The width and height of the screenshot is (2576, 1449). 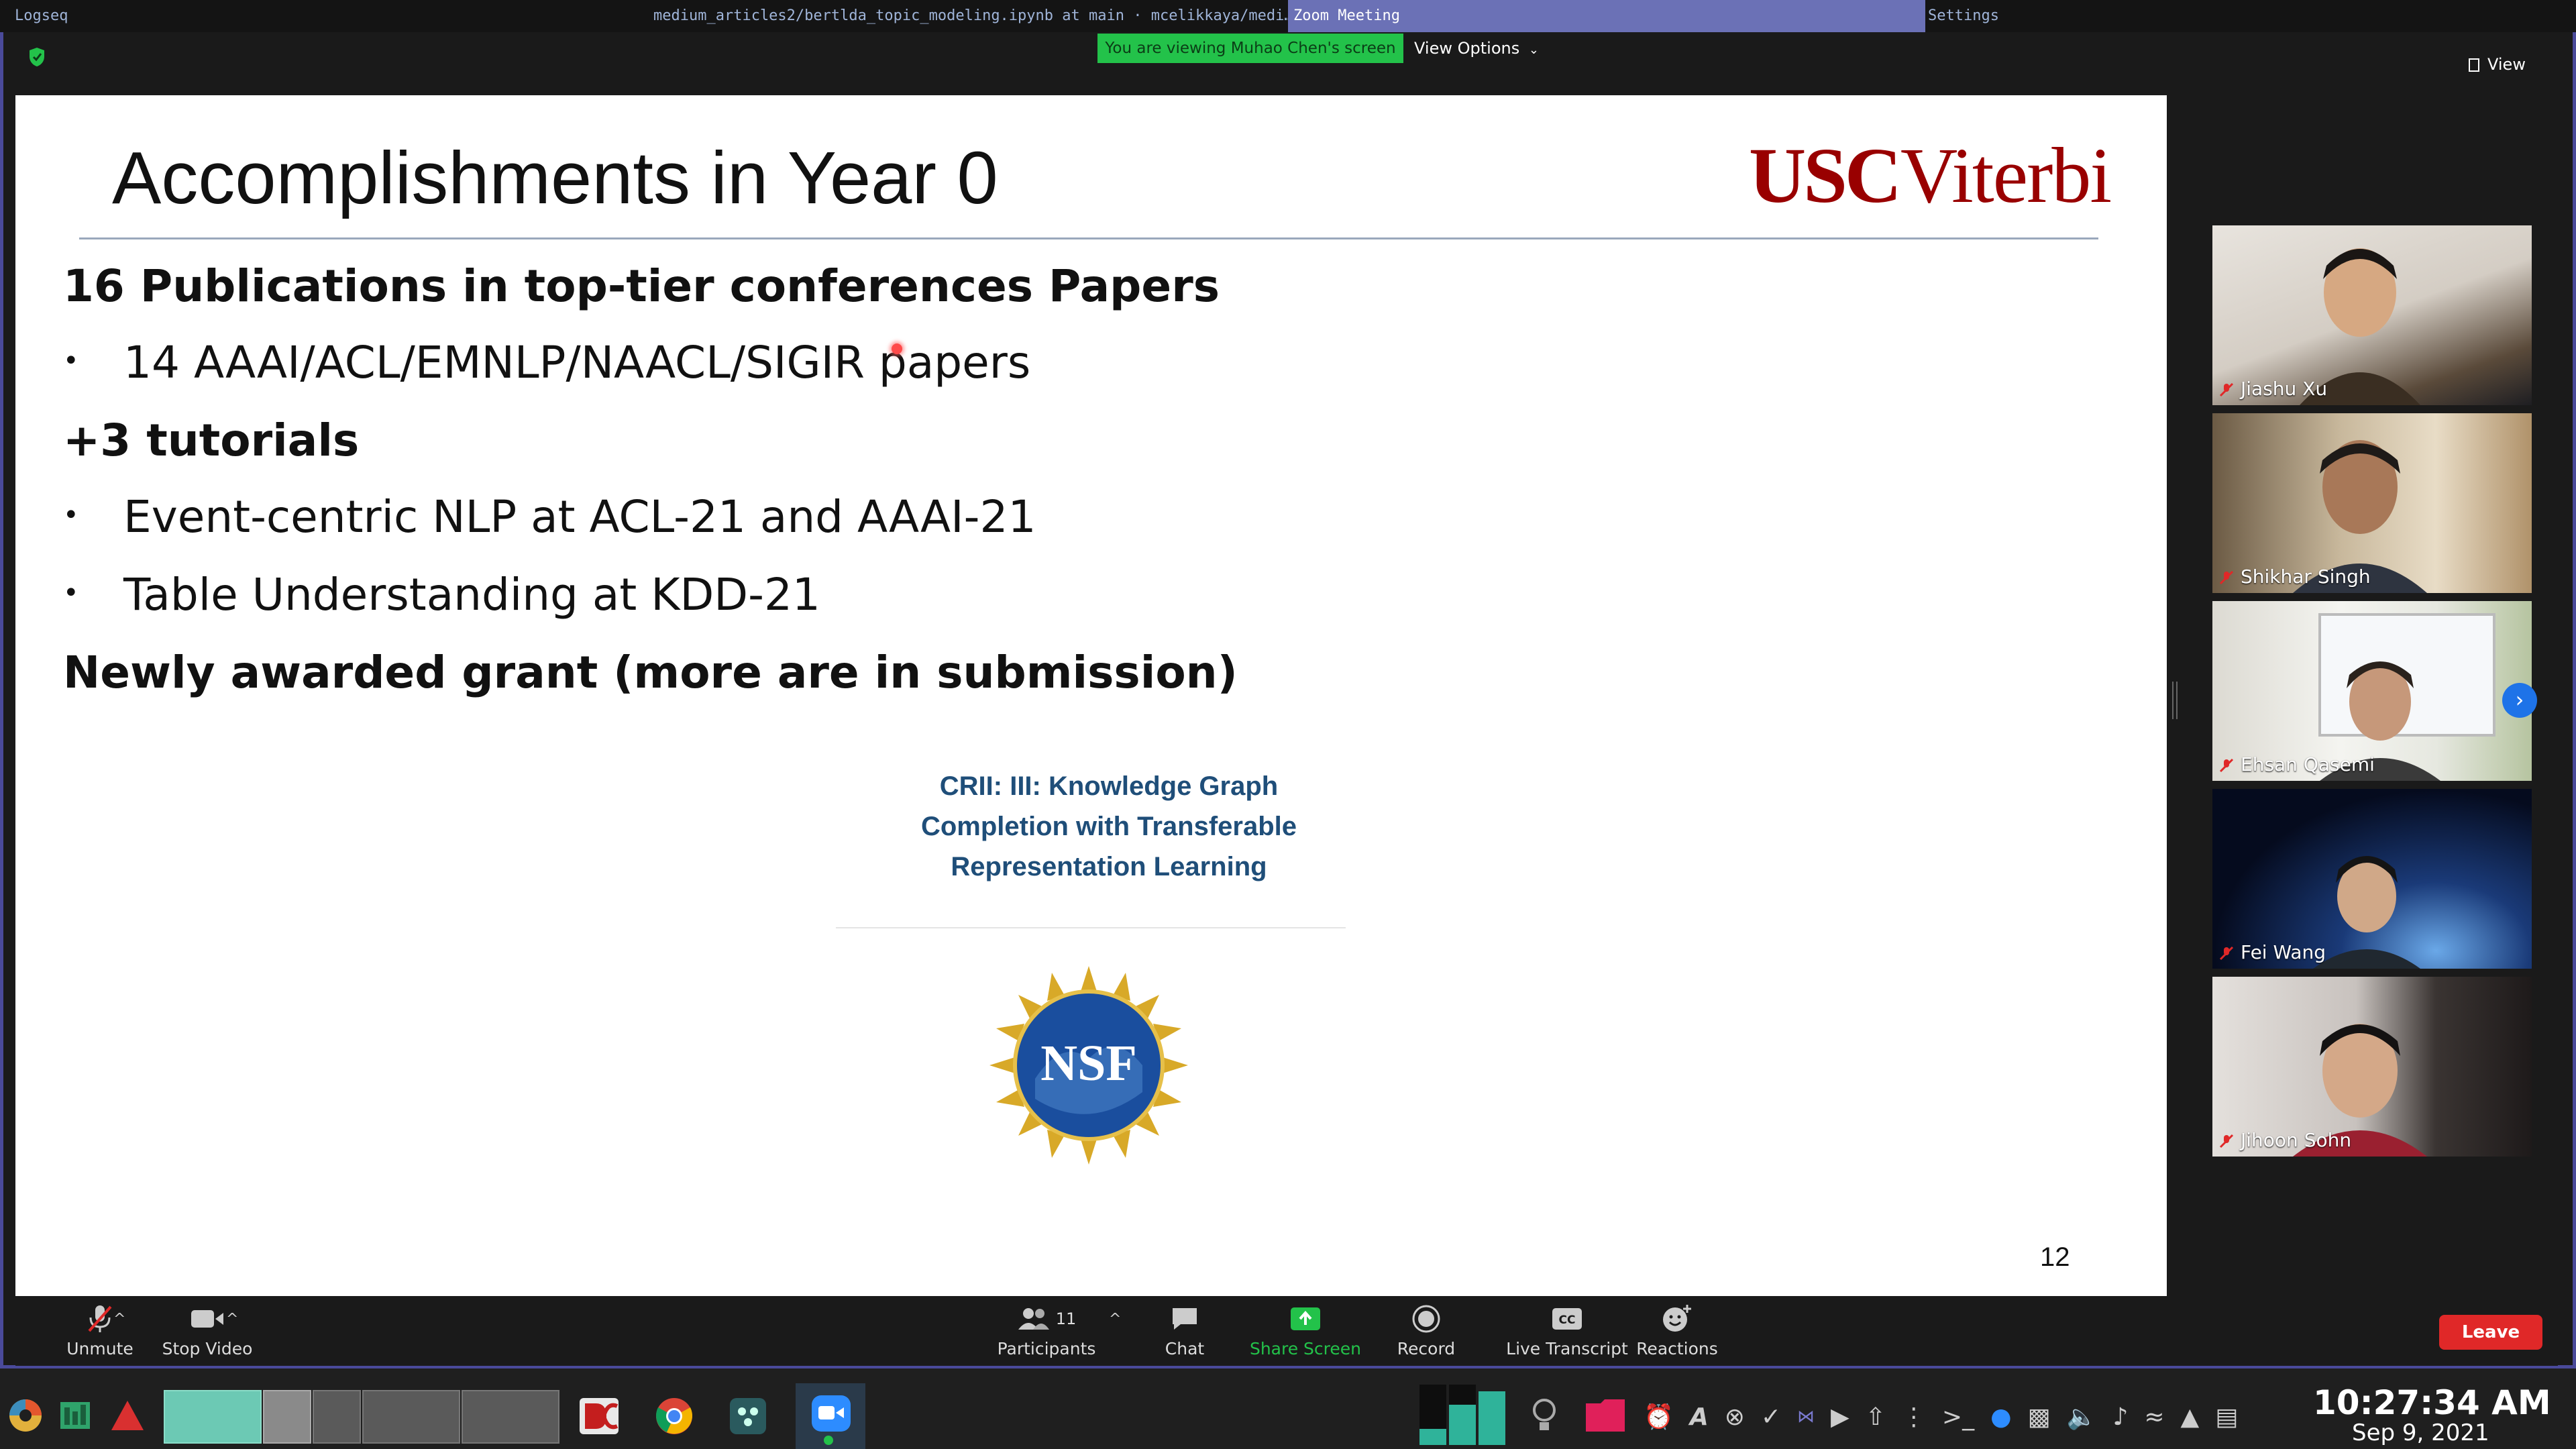 I want to click on terminal-icon: >_, so click(x=1958, y=1417).